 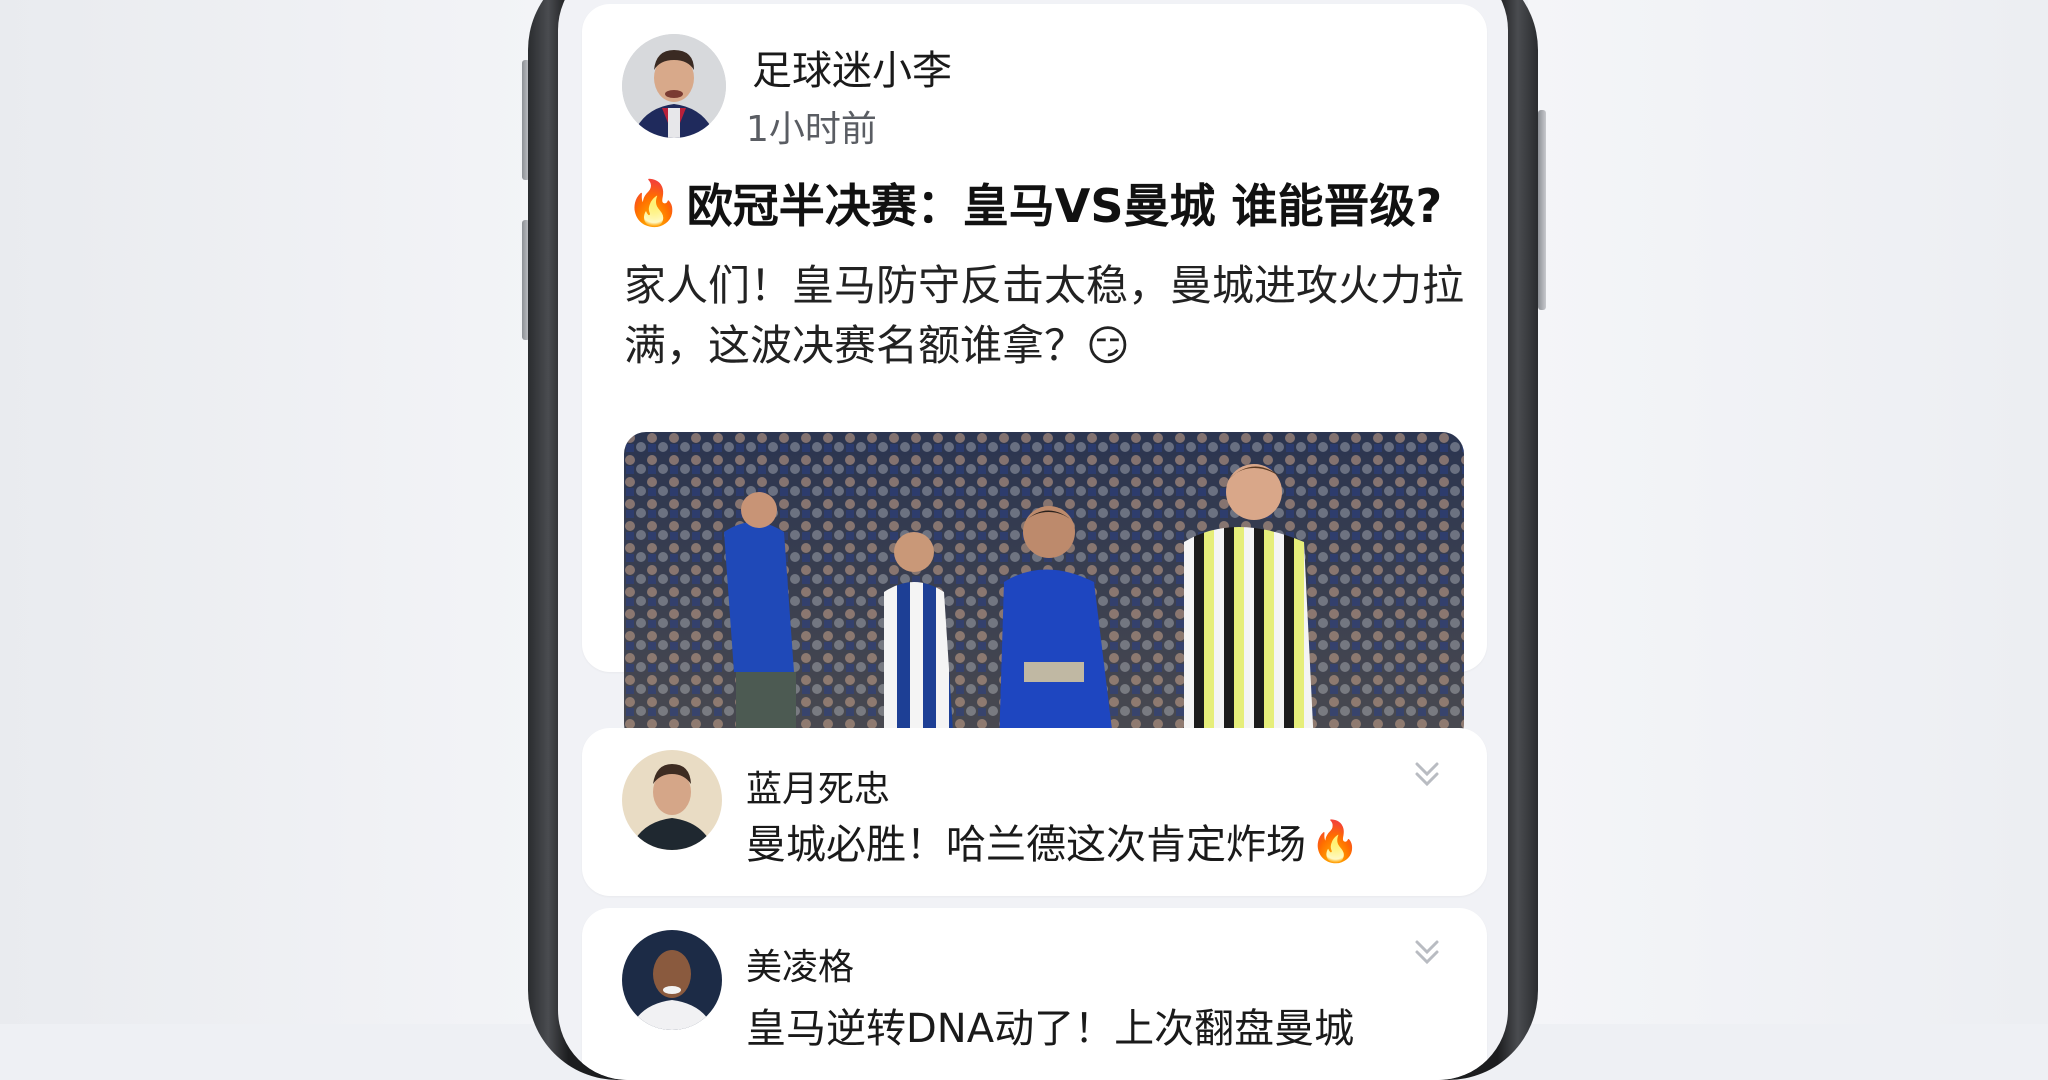 I want to click on post-title-text: 欧冠半决赛：皇马VS曼城 谁能晋级?, so click(x=1064, y=206).